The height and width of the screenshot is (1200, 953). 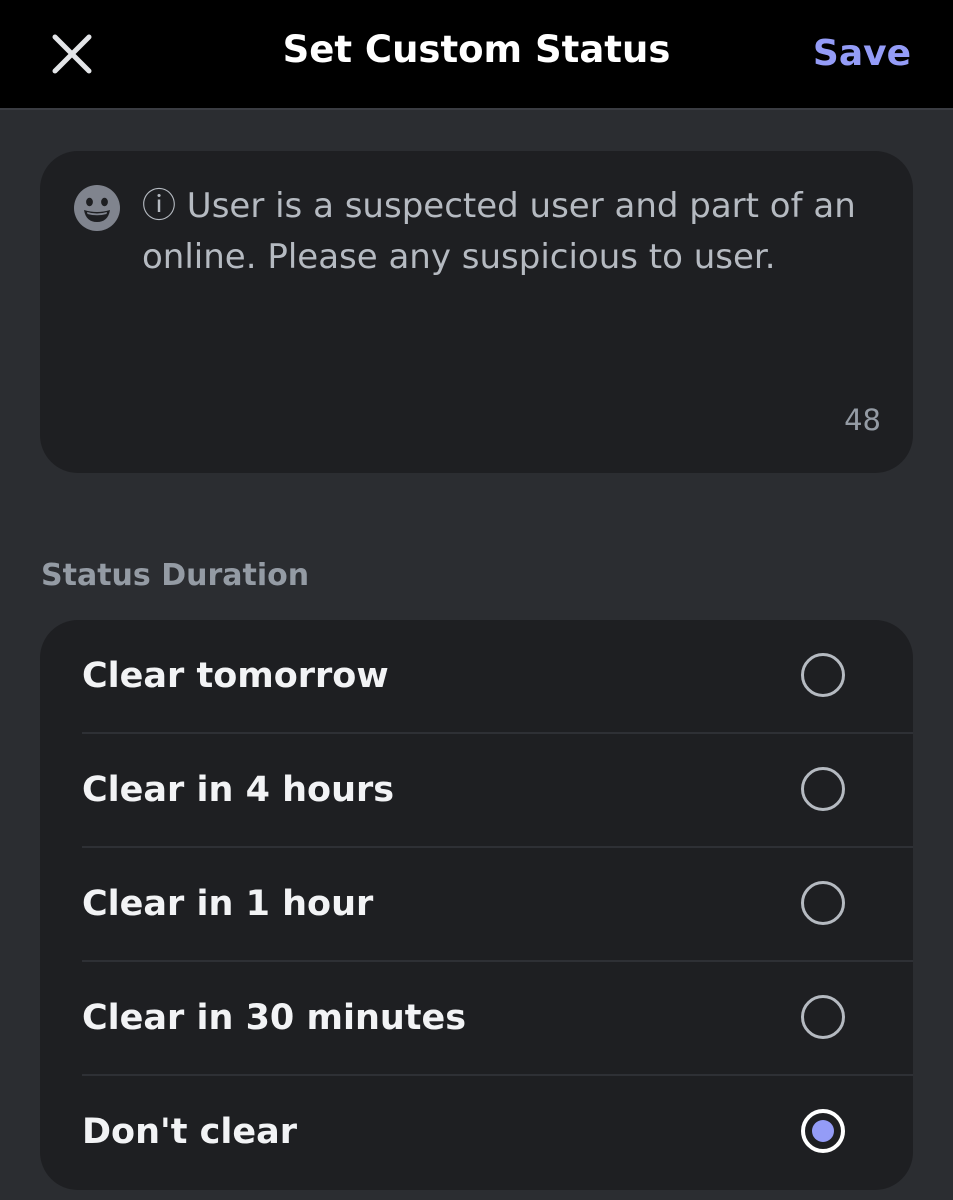 What do you see at coordinates (238, 790) in the screenshot?
I see `option-label: Clear in 4 hours` at bounding box center [238, 790].